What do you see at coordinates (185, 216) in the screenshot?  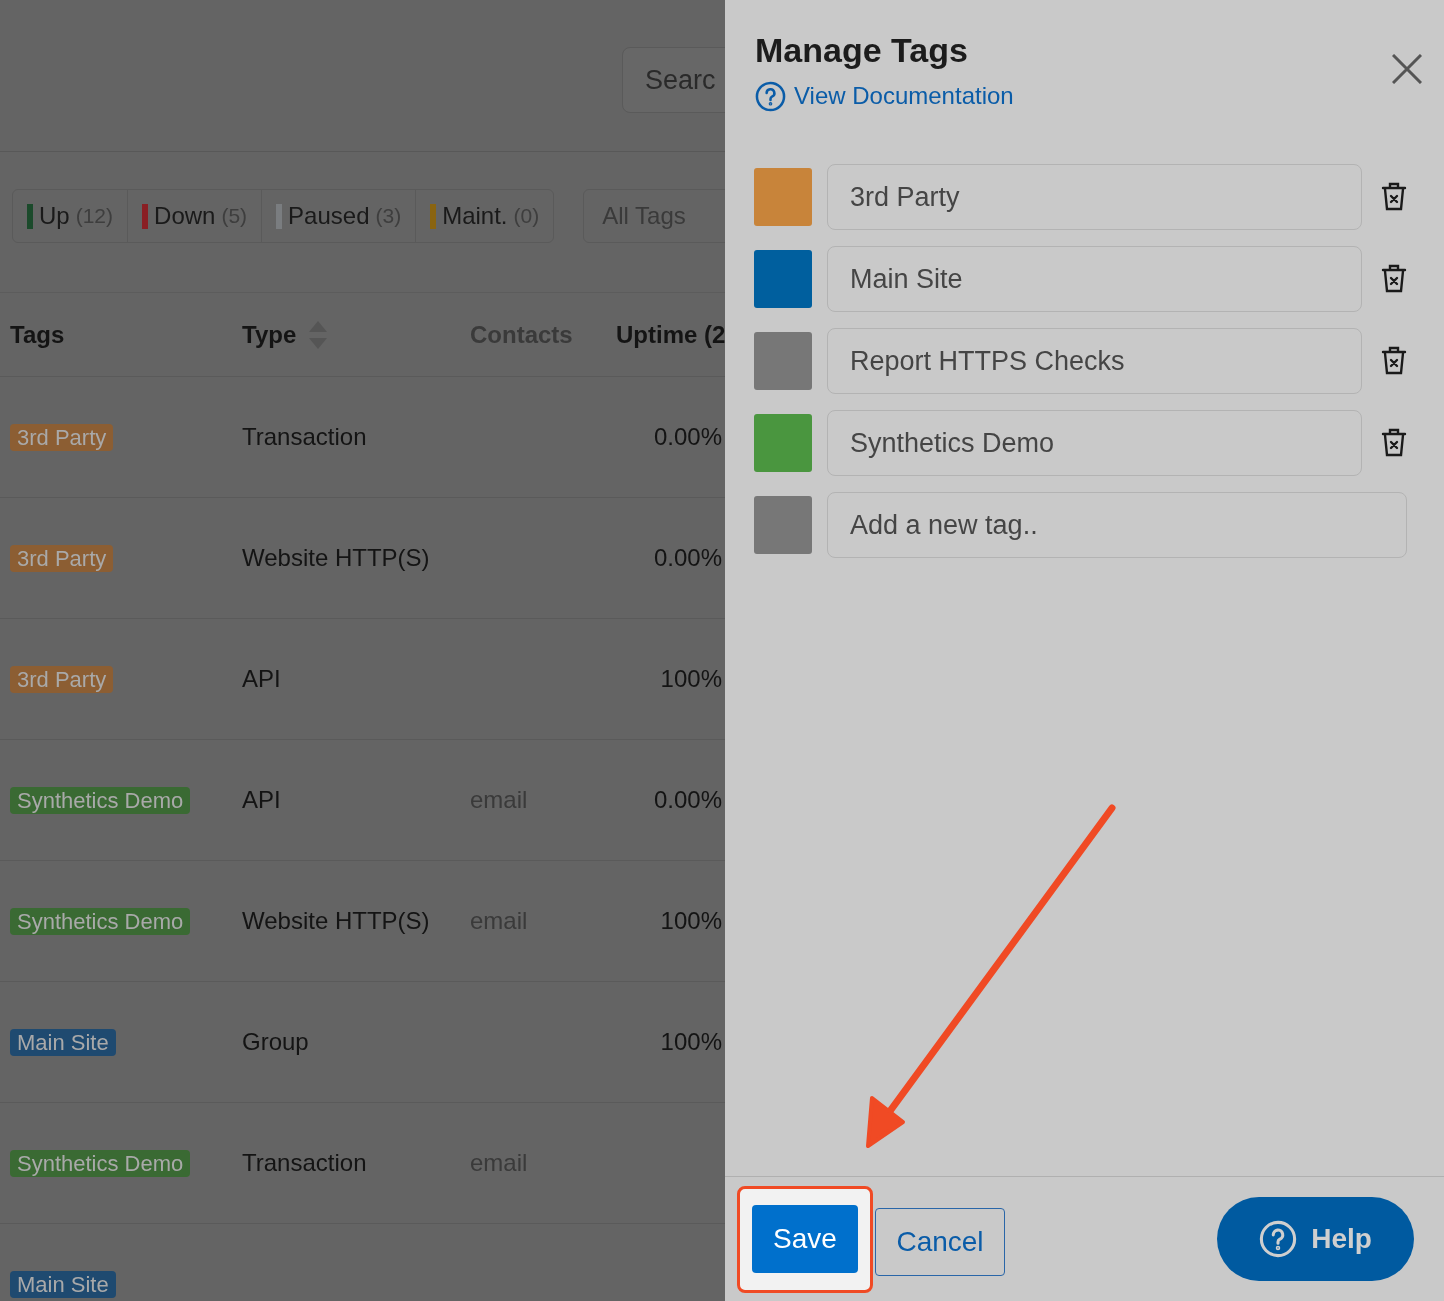 I see `status-label: Down` at bounding box center [185, 216].